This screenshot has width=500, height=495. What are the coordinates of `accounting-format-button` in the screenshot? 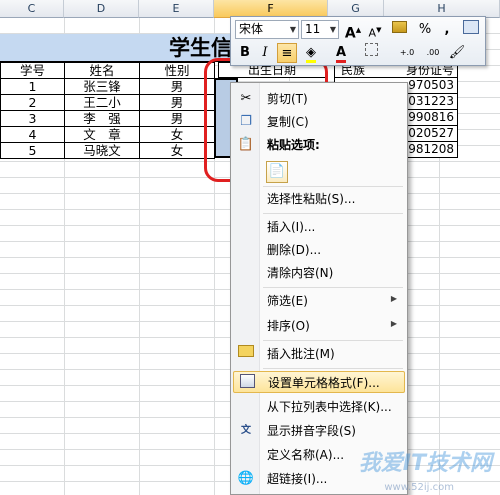 It's located at (399, 30).